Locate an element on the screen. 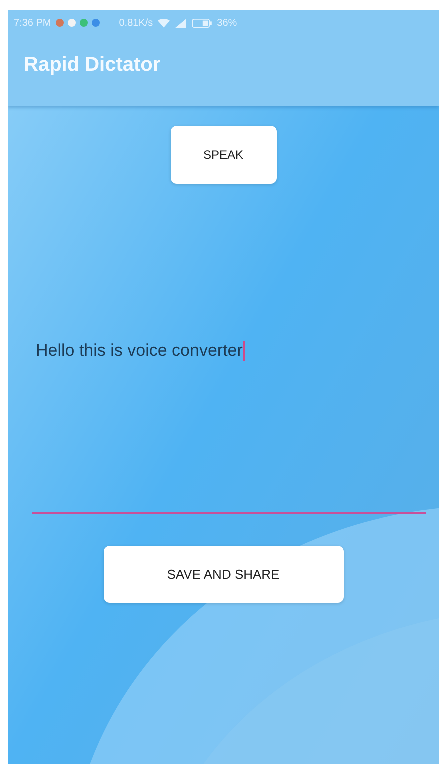 This screenshot has height=764, width=439. speak-button: SPEAK is located at coordinates (223, 155).